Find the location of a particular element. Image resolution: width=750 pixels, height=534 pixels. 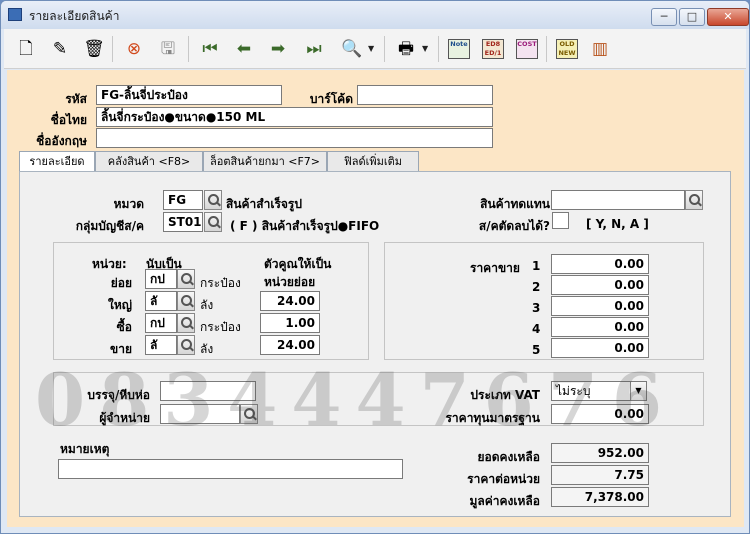

remark-field is located at coordinates (230, 469).